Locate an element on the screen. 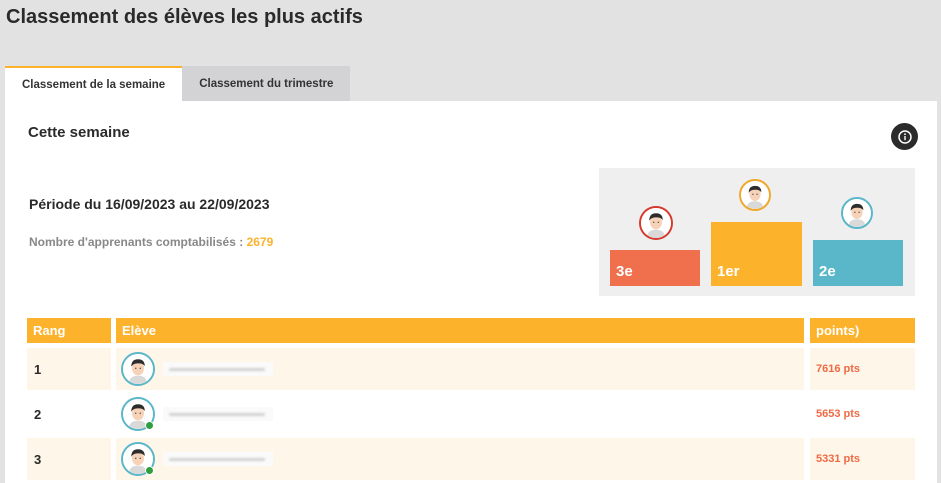  podium-step-third: 3e is located at coordinates (655, 268).